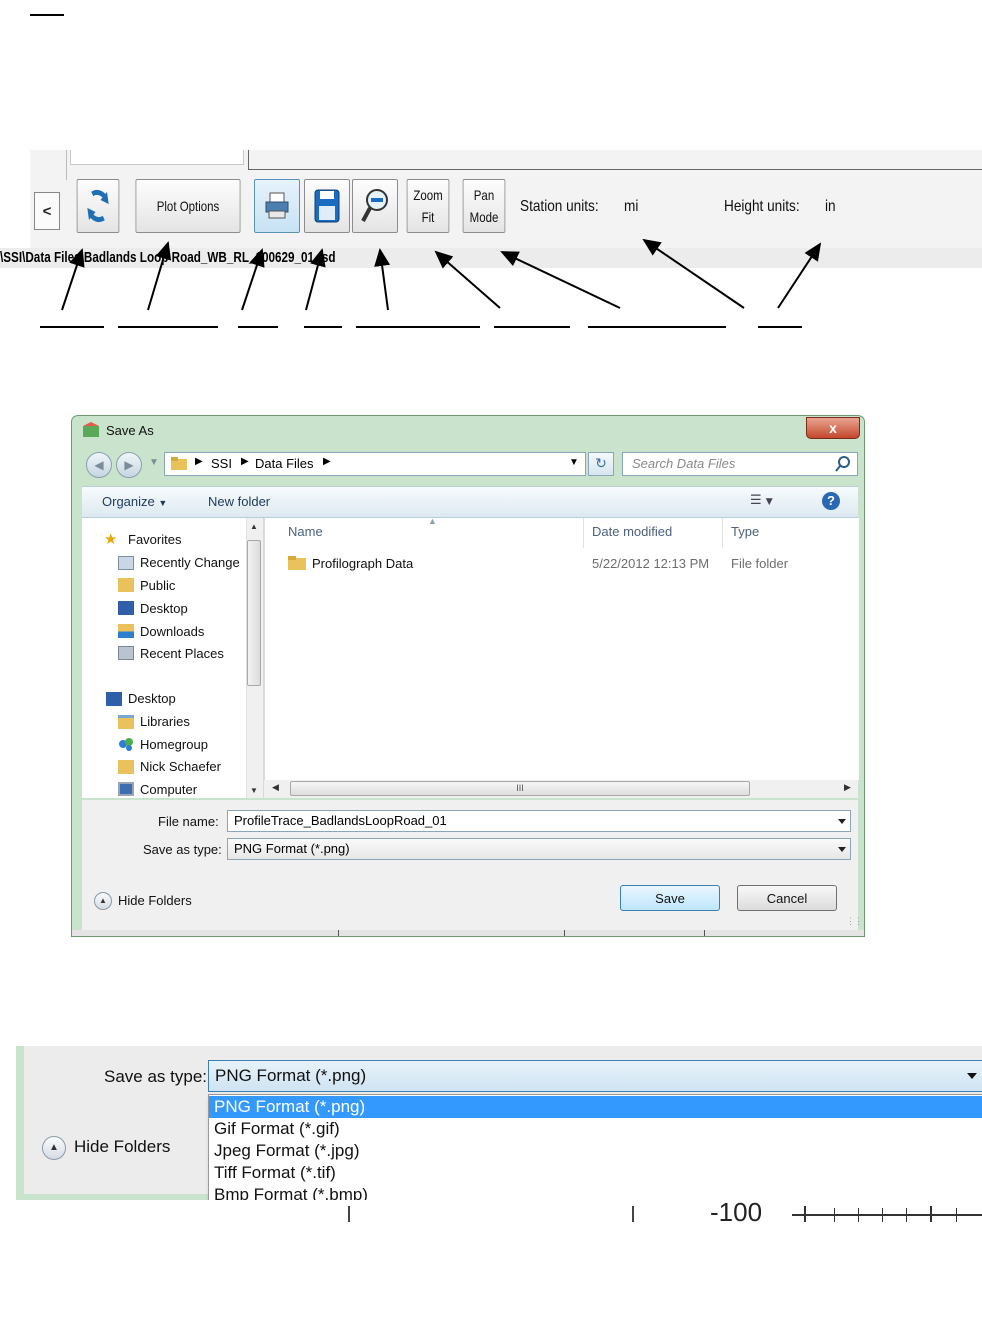 The width and height of the screenshot is (982, 1322). Describe the element at coordinates (126, 767) in the screenshot. I see `user-folder-icon` at that location.